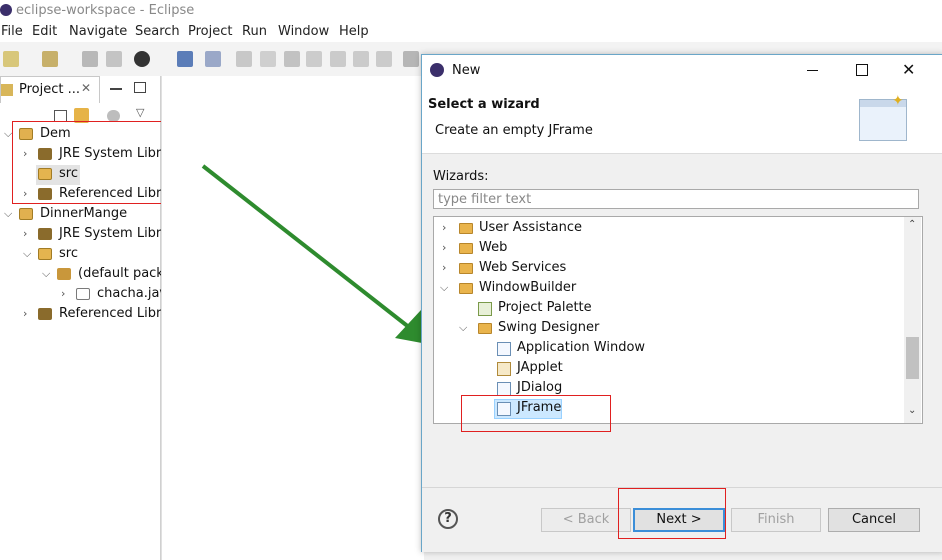 This screenshot has height=560, width=942. Describe the element at coordinates (912, 358) in the screenshot. I see `scrollbar-thumb` at that location.